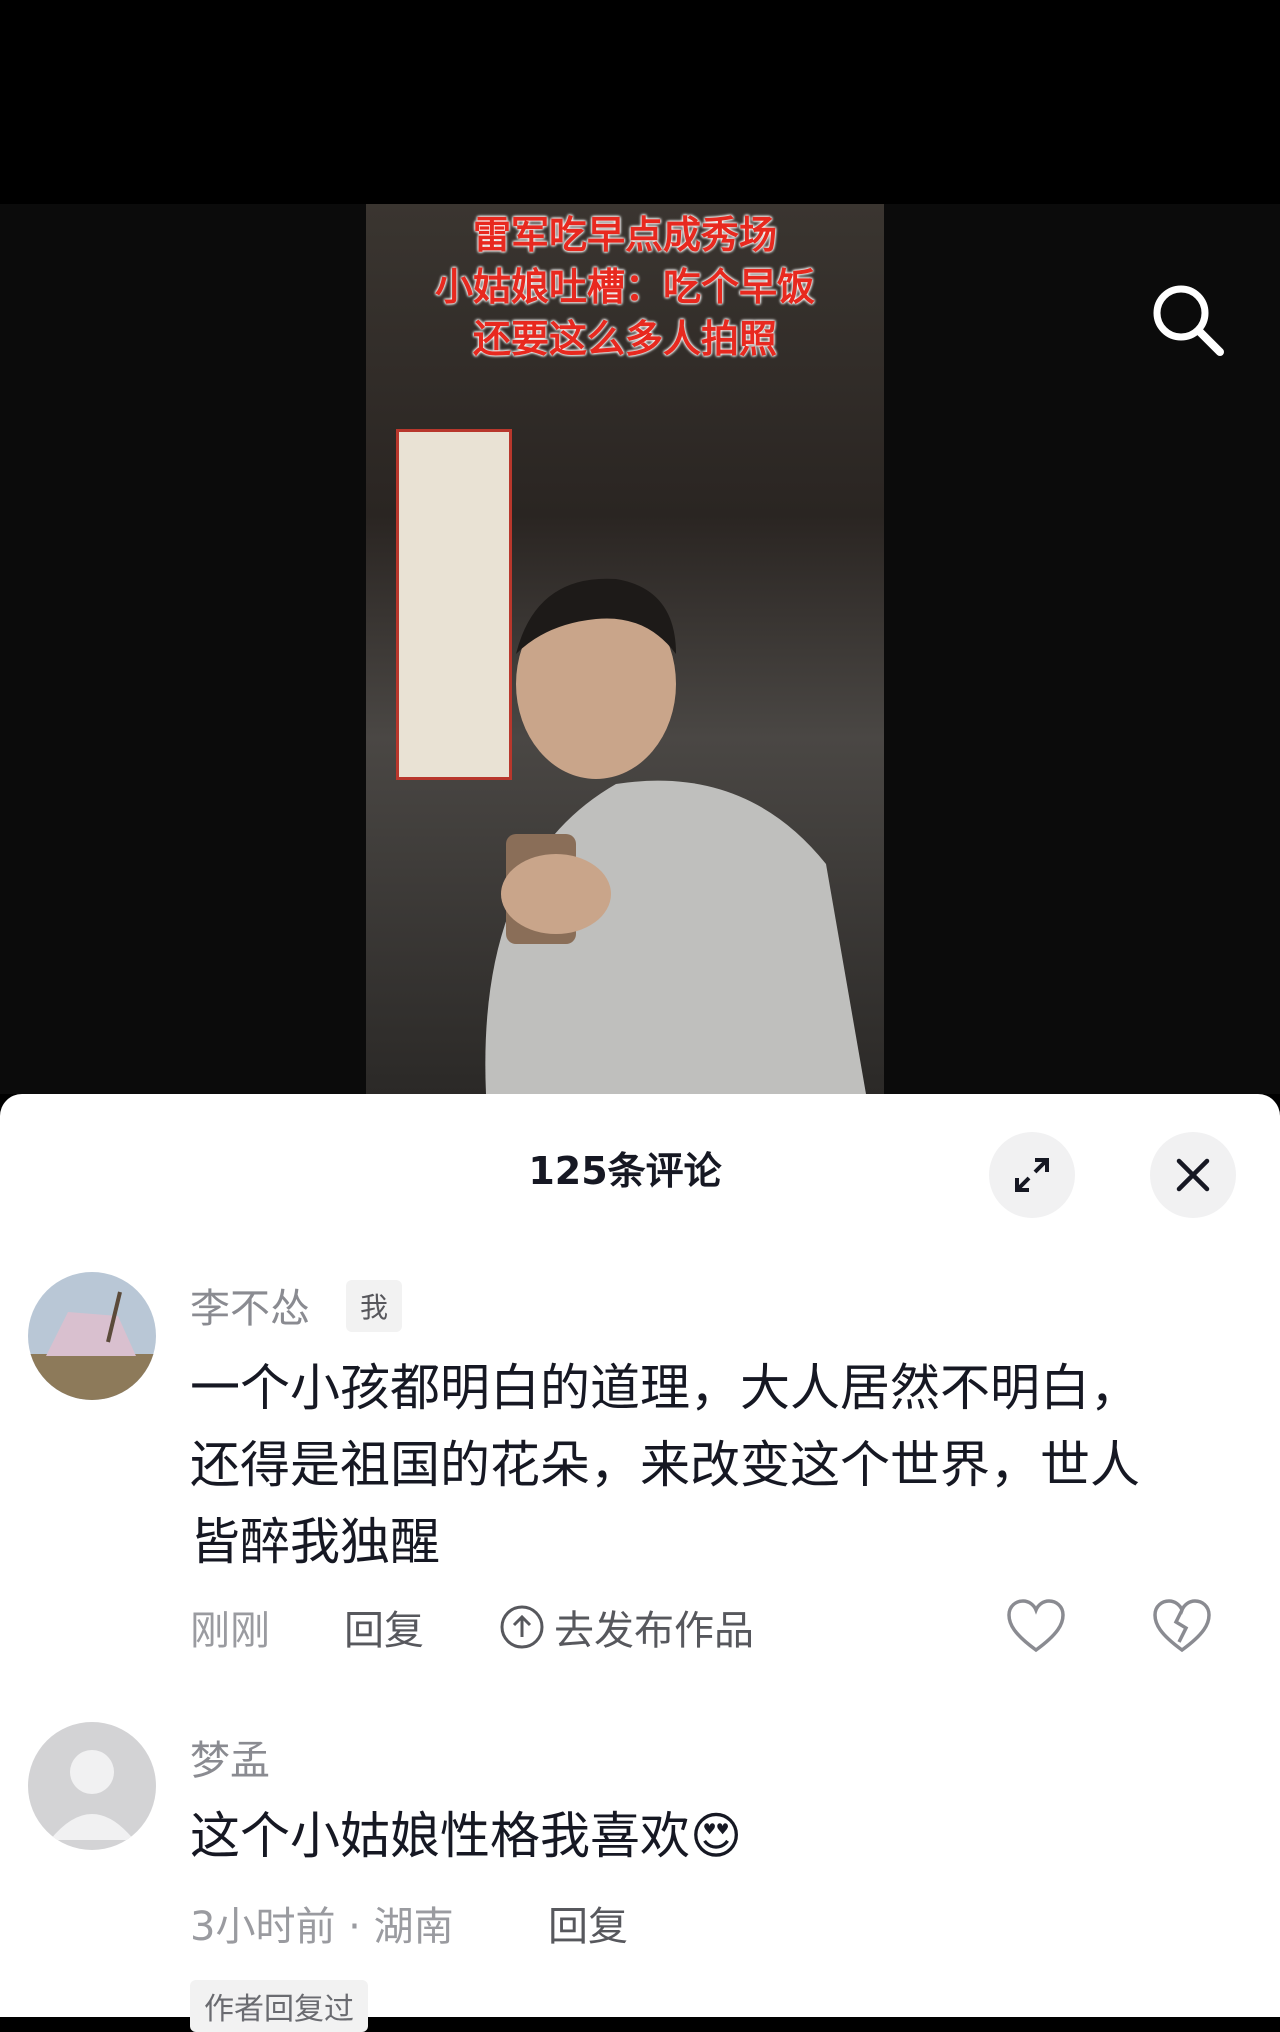  I want to click on dislike-icon, so click(1182, 1626).